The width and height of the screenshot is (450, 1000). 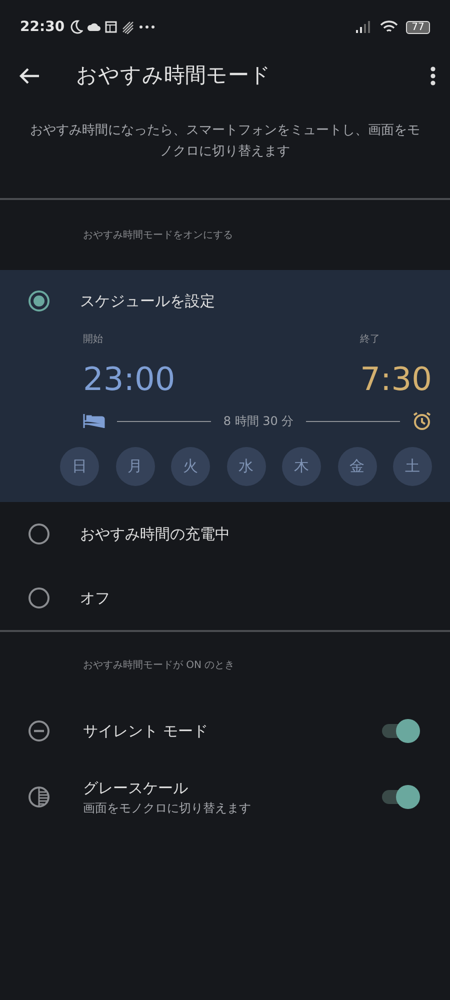 I want to click on day-toggle: 日, so click(x=79, y=466).